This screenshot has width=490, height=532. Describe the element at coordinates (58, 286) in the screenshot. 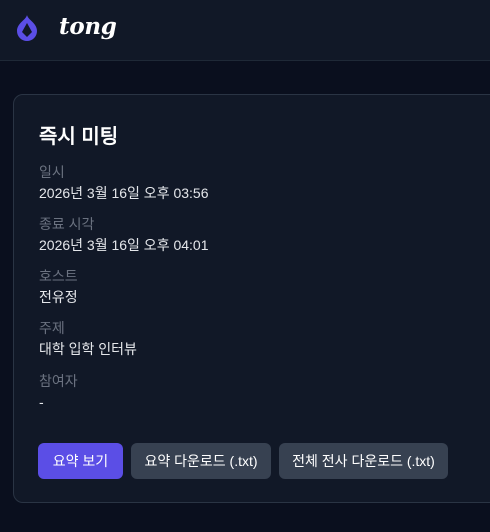

I see `field-host: 호스트 전유정` at that location.